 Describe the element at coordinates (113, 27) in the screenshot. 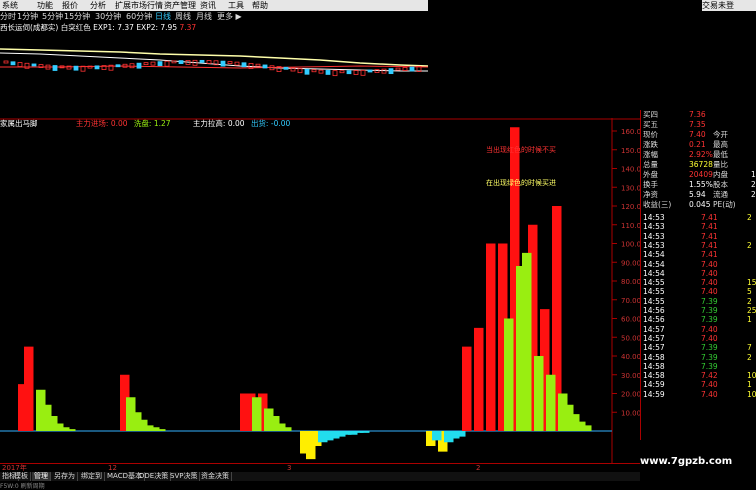

I see `exp1-value: EXP1: 7.37` at that location.